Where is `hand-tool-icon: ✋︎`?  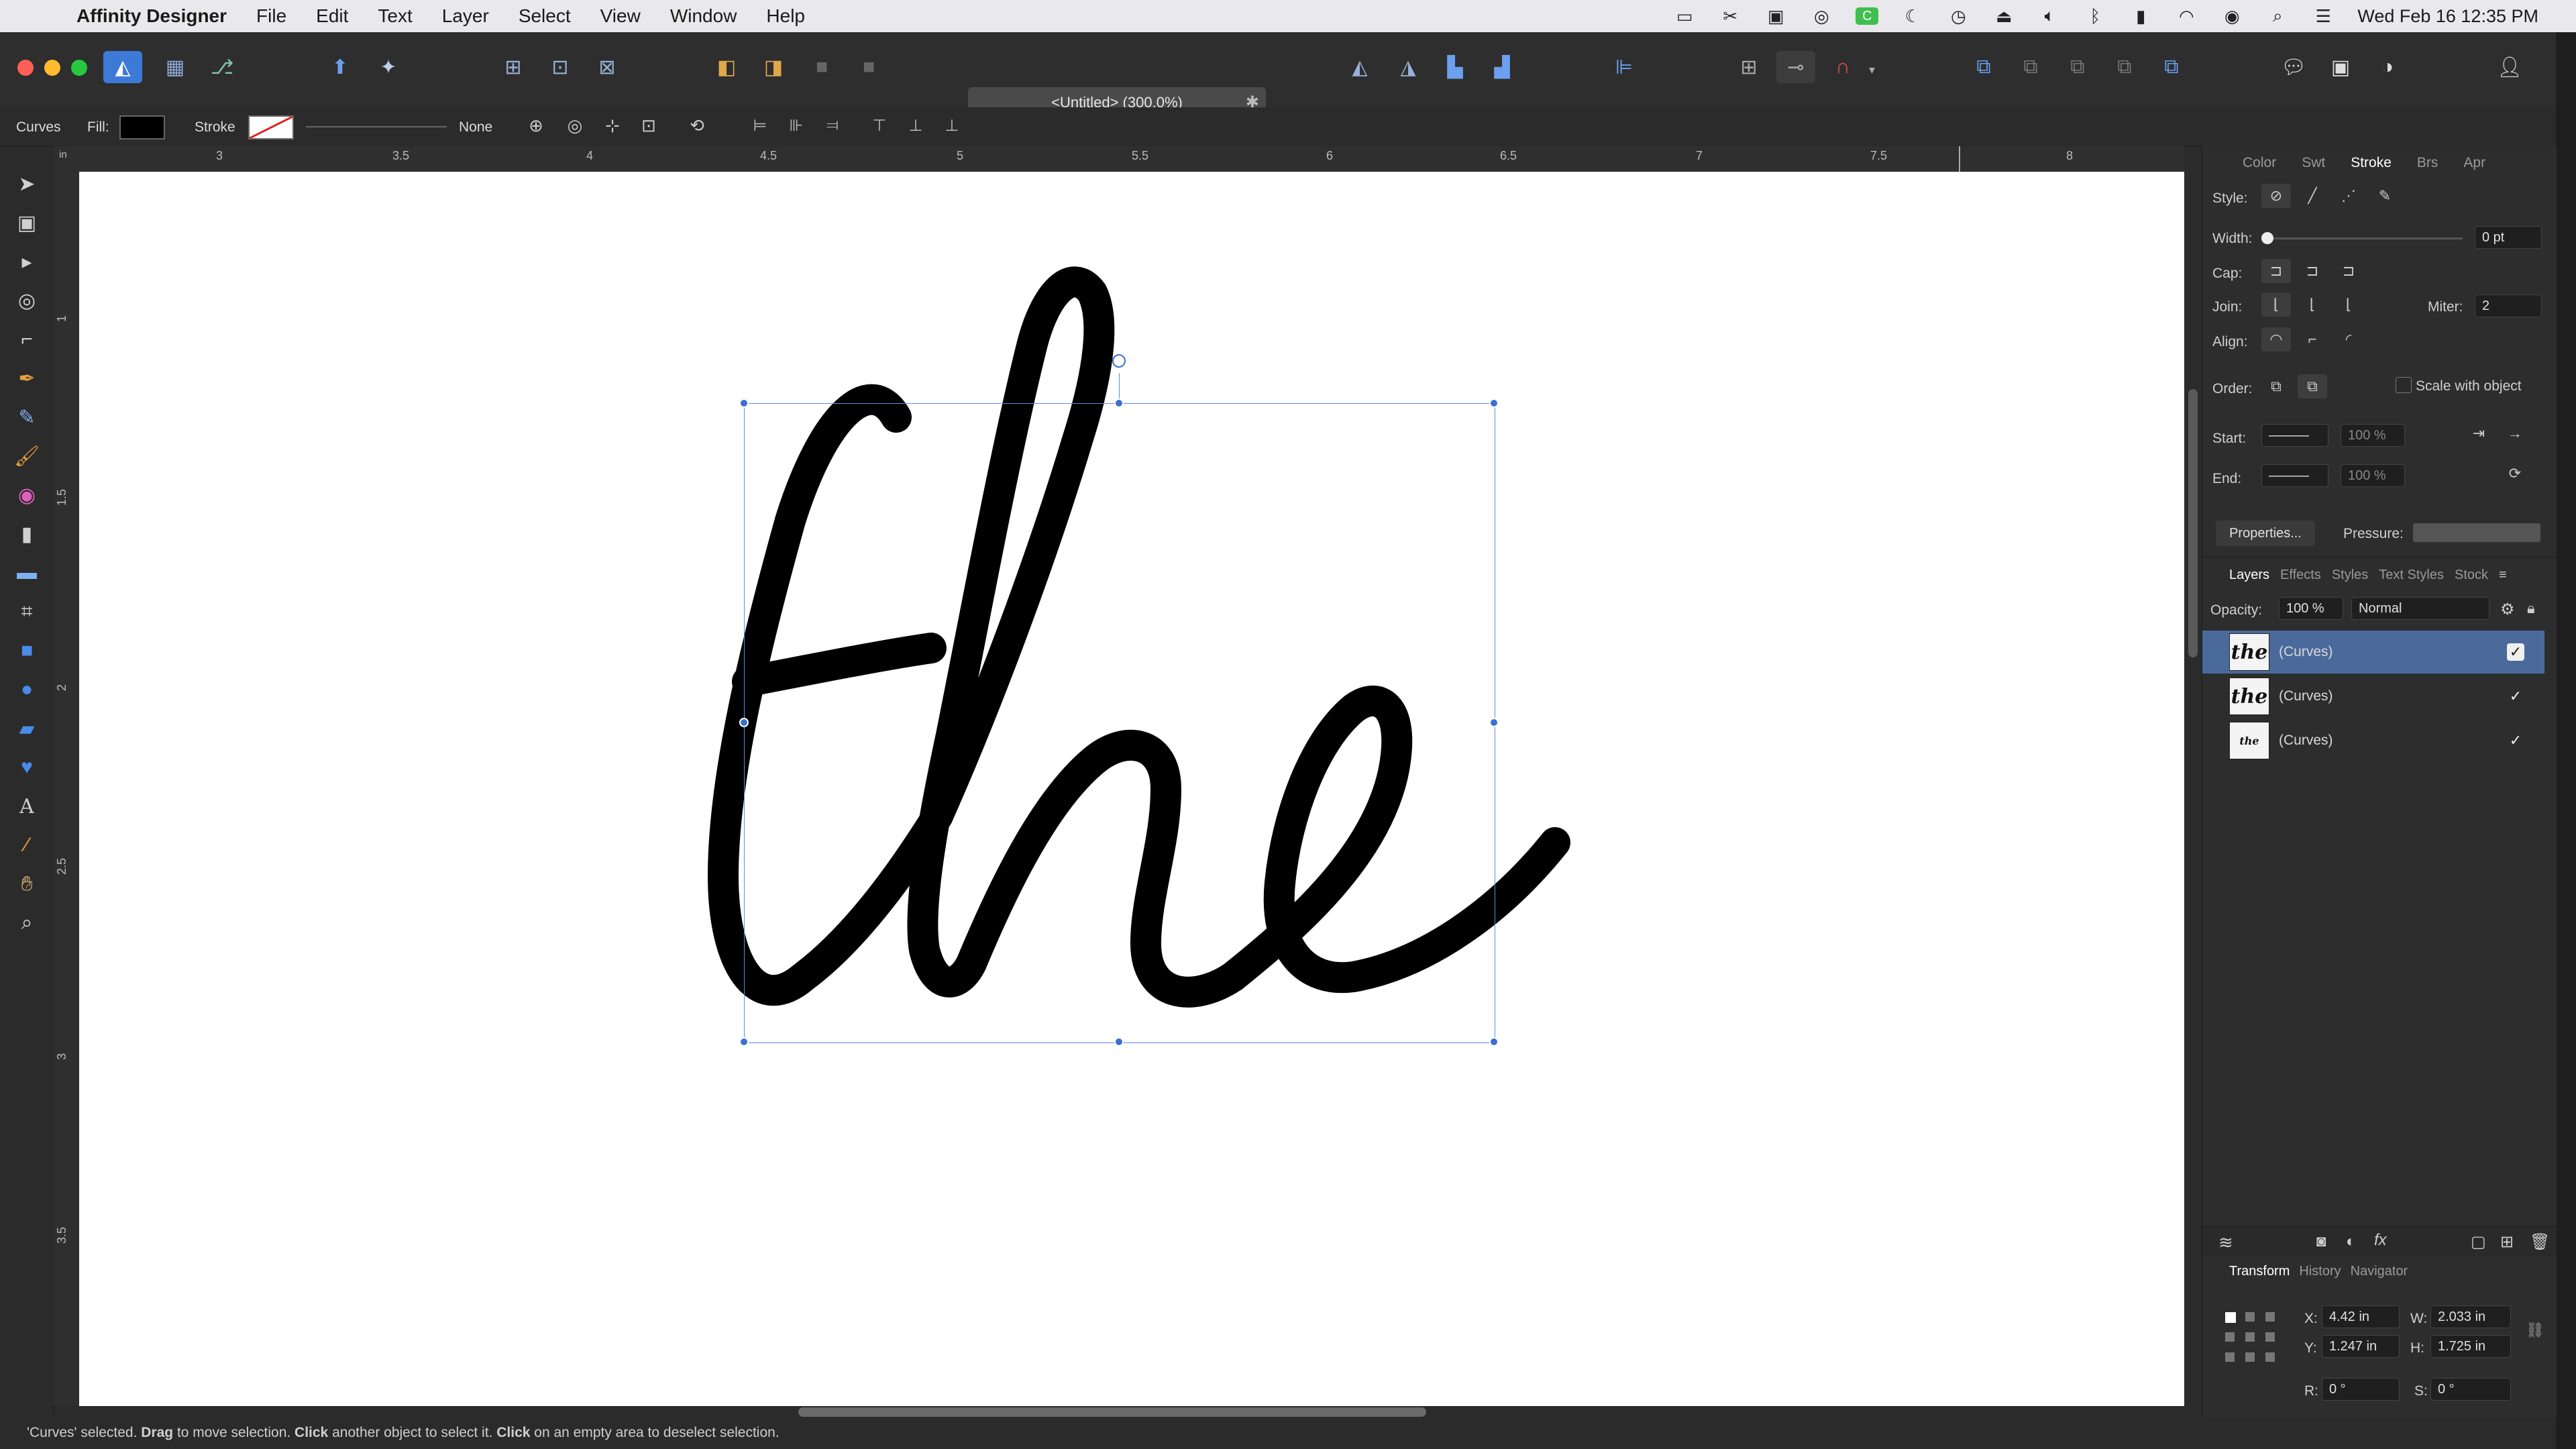
hand-tool-icon: ✋︎ is located at coordinates (27, 884).